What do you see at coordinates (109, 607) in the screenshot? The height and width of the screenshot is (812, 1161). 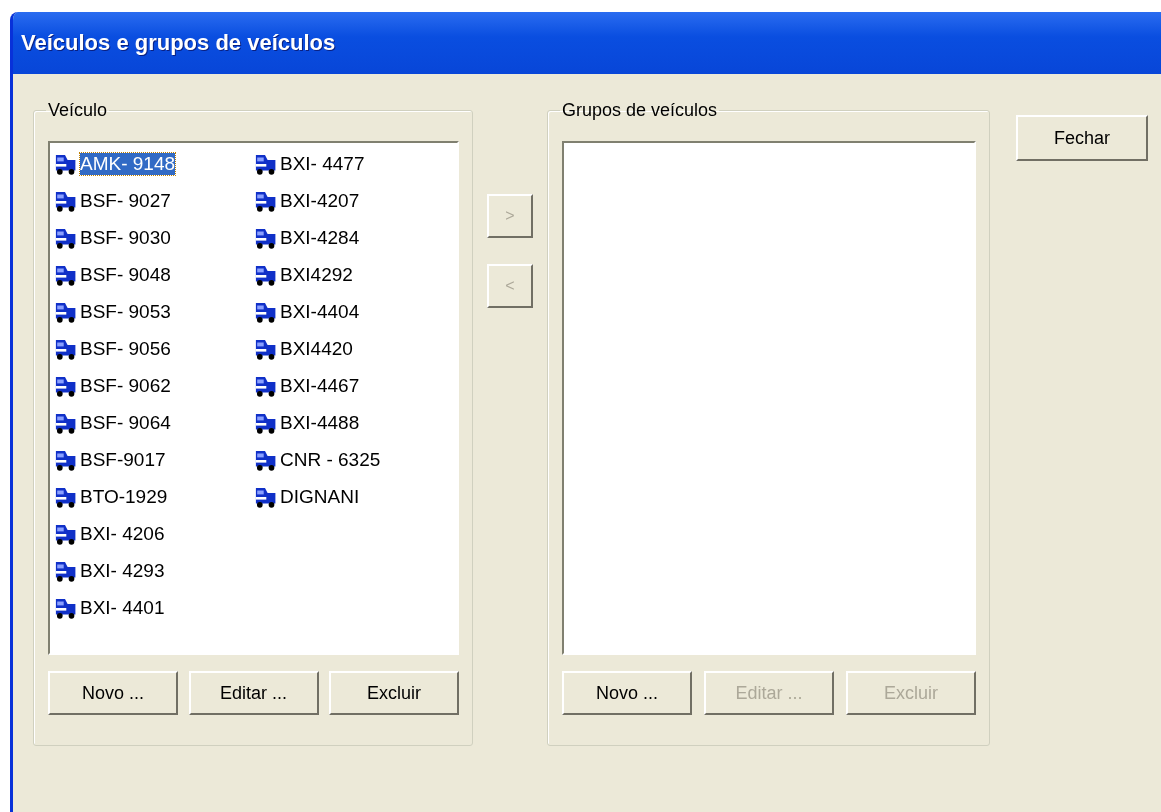 I see `vehicle-item: BXI- 4401` at bounding box center [109, 607].